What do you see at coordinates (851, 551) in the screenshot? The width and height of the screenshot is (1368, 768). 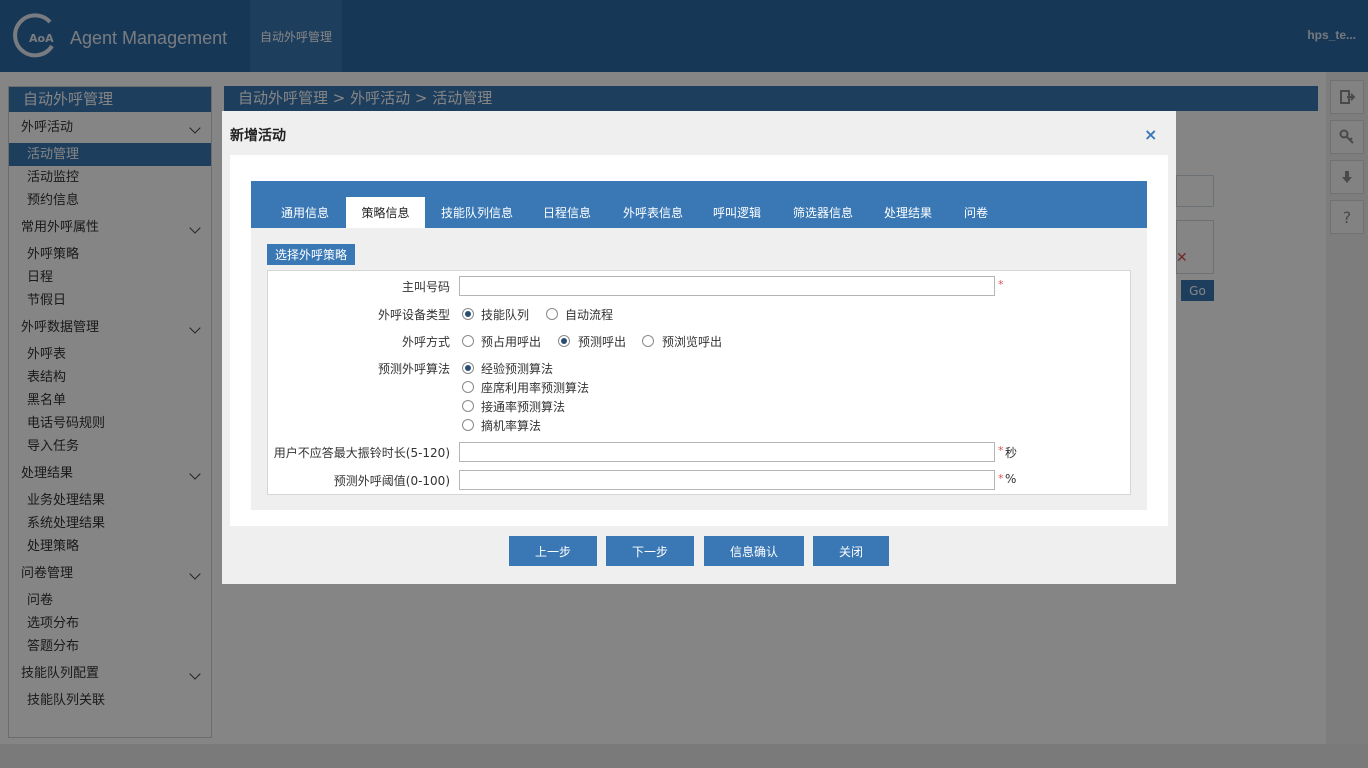 I see `close-dialog-button: 关闭` at bounding box center [851, 551].